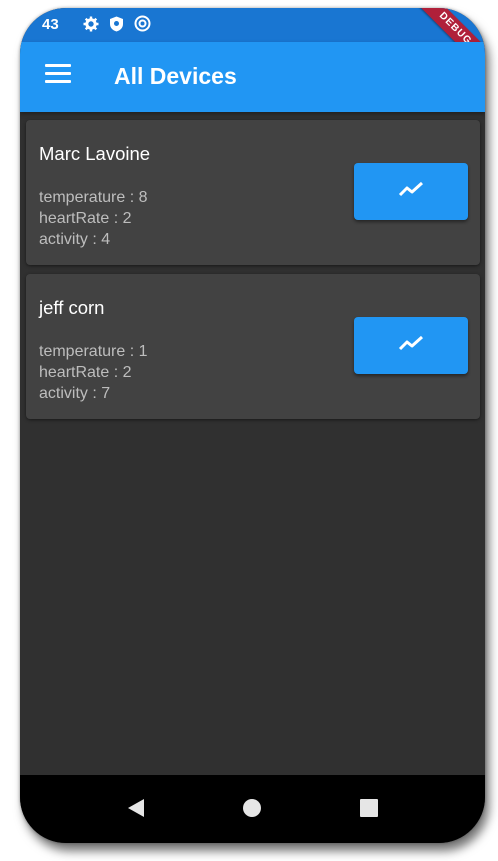 This screenshot has height=861, width=498. Describe the element at coordinates (58, 77) in the screenshot. I see `menu-icon` at that location.